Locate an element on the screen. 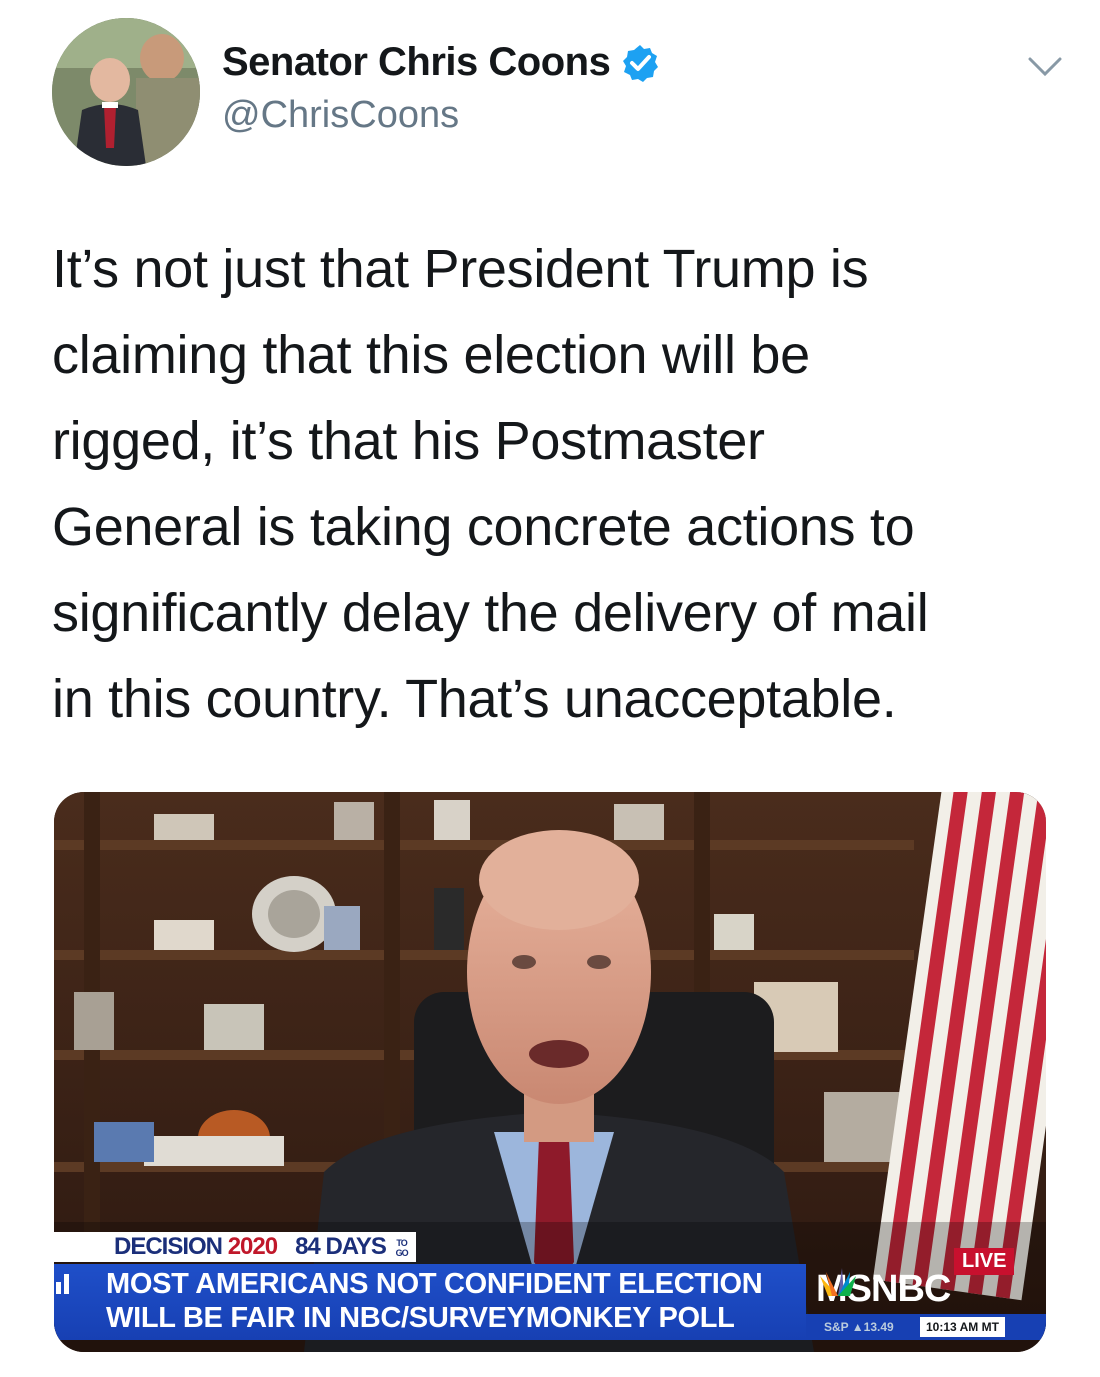  days-counter: 84 DAYS TO GO is located at coordinates (351, 1247).